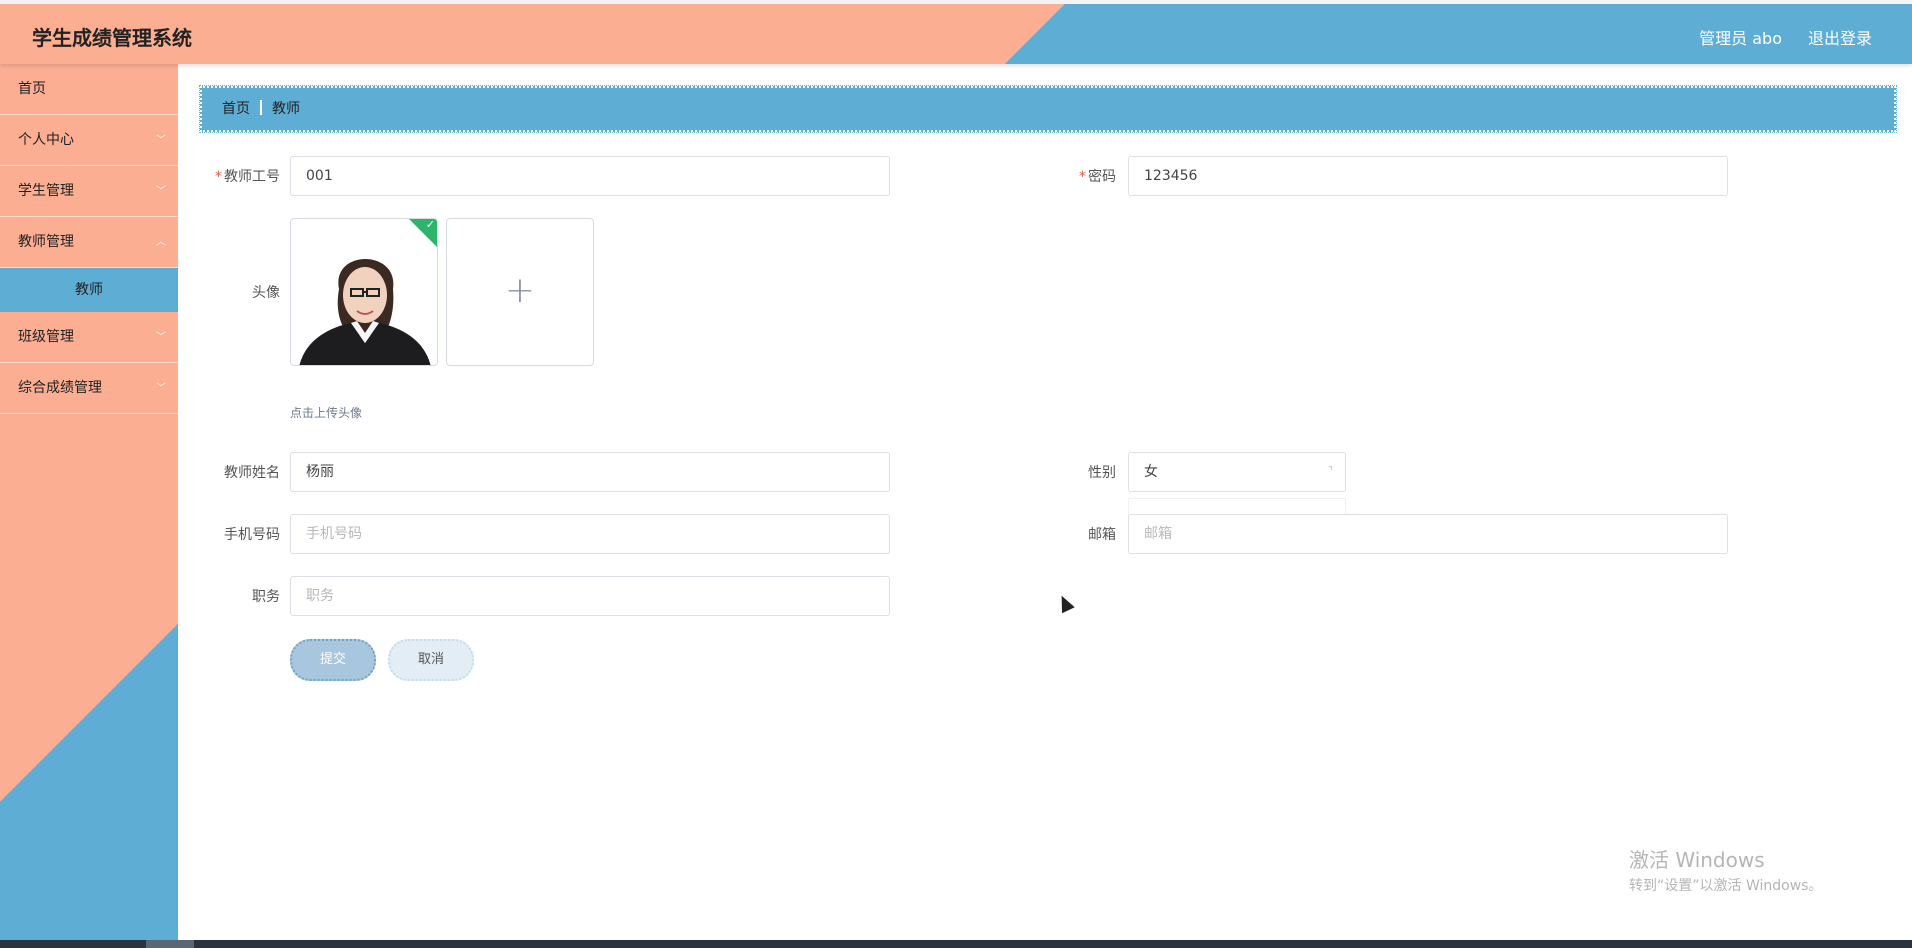 The image size is (1912, 948). What do you see at coordinates (89, 337) in the screenshot?
I see `sidebar-item-classes: 班级管理 ﹀` at bounding box center [89, 337].